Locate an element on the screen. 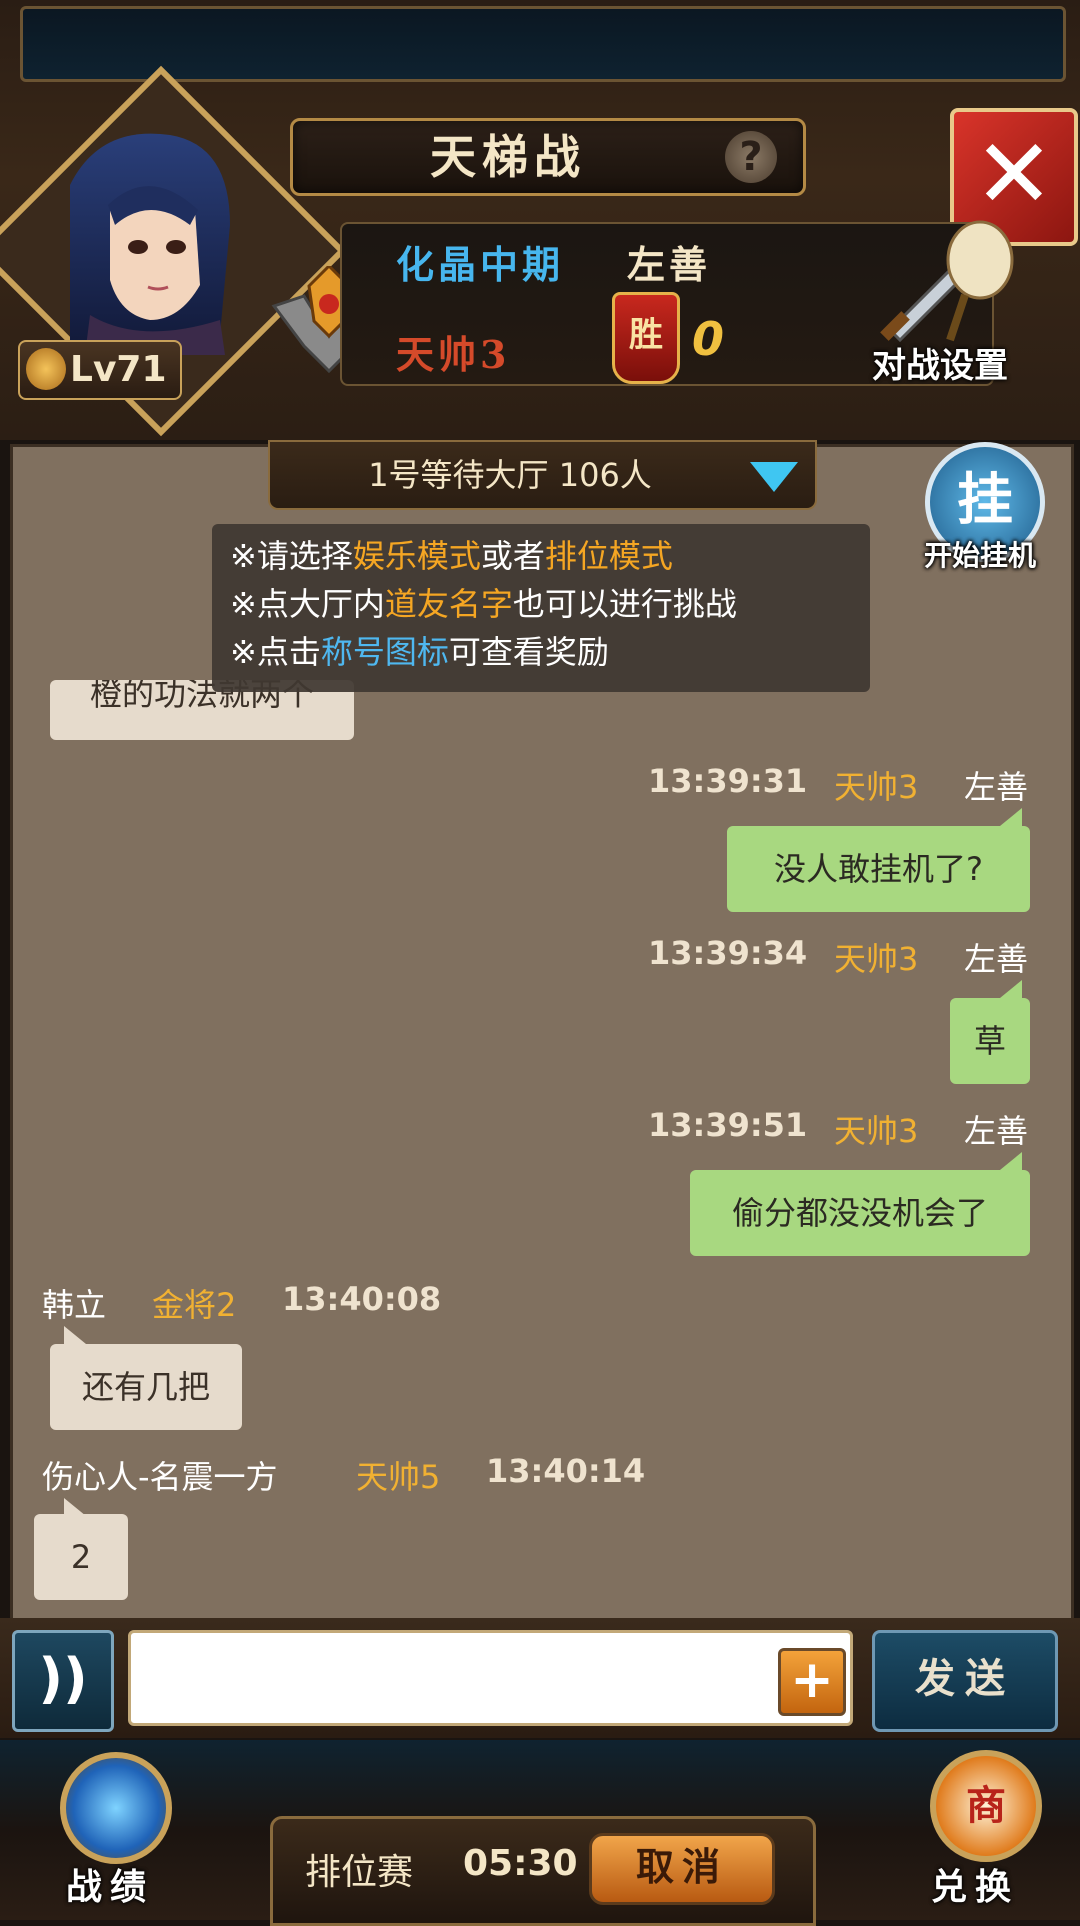  message-time: 13:40:08 is located at coordinates (362, 1299).